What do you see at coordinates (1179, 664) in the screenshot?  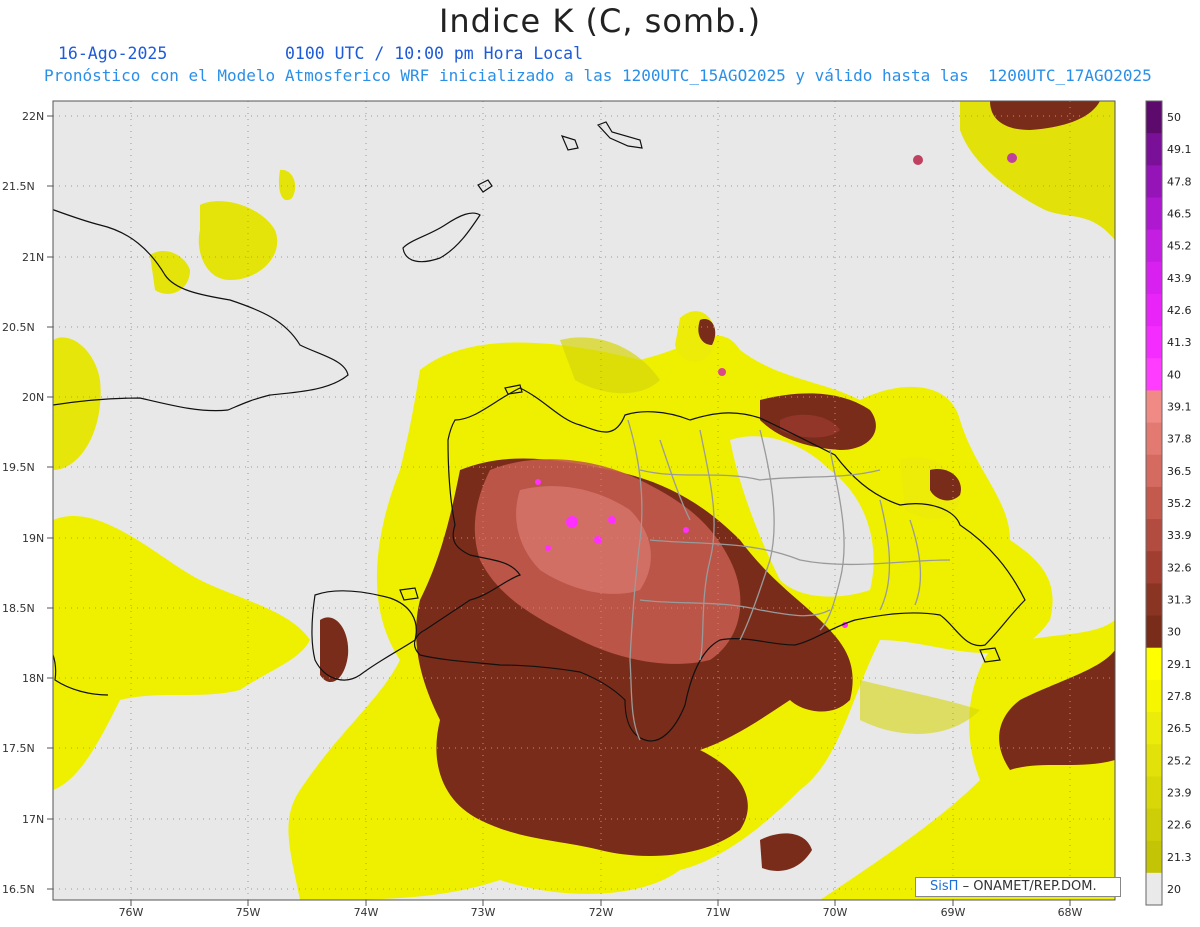 I see `colorbar-label: 29.1` at bounding box center [1179, 664].